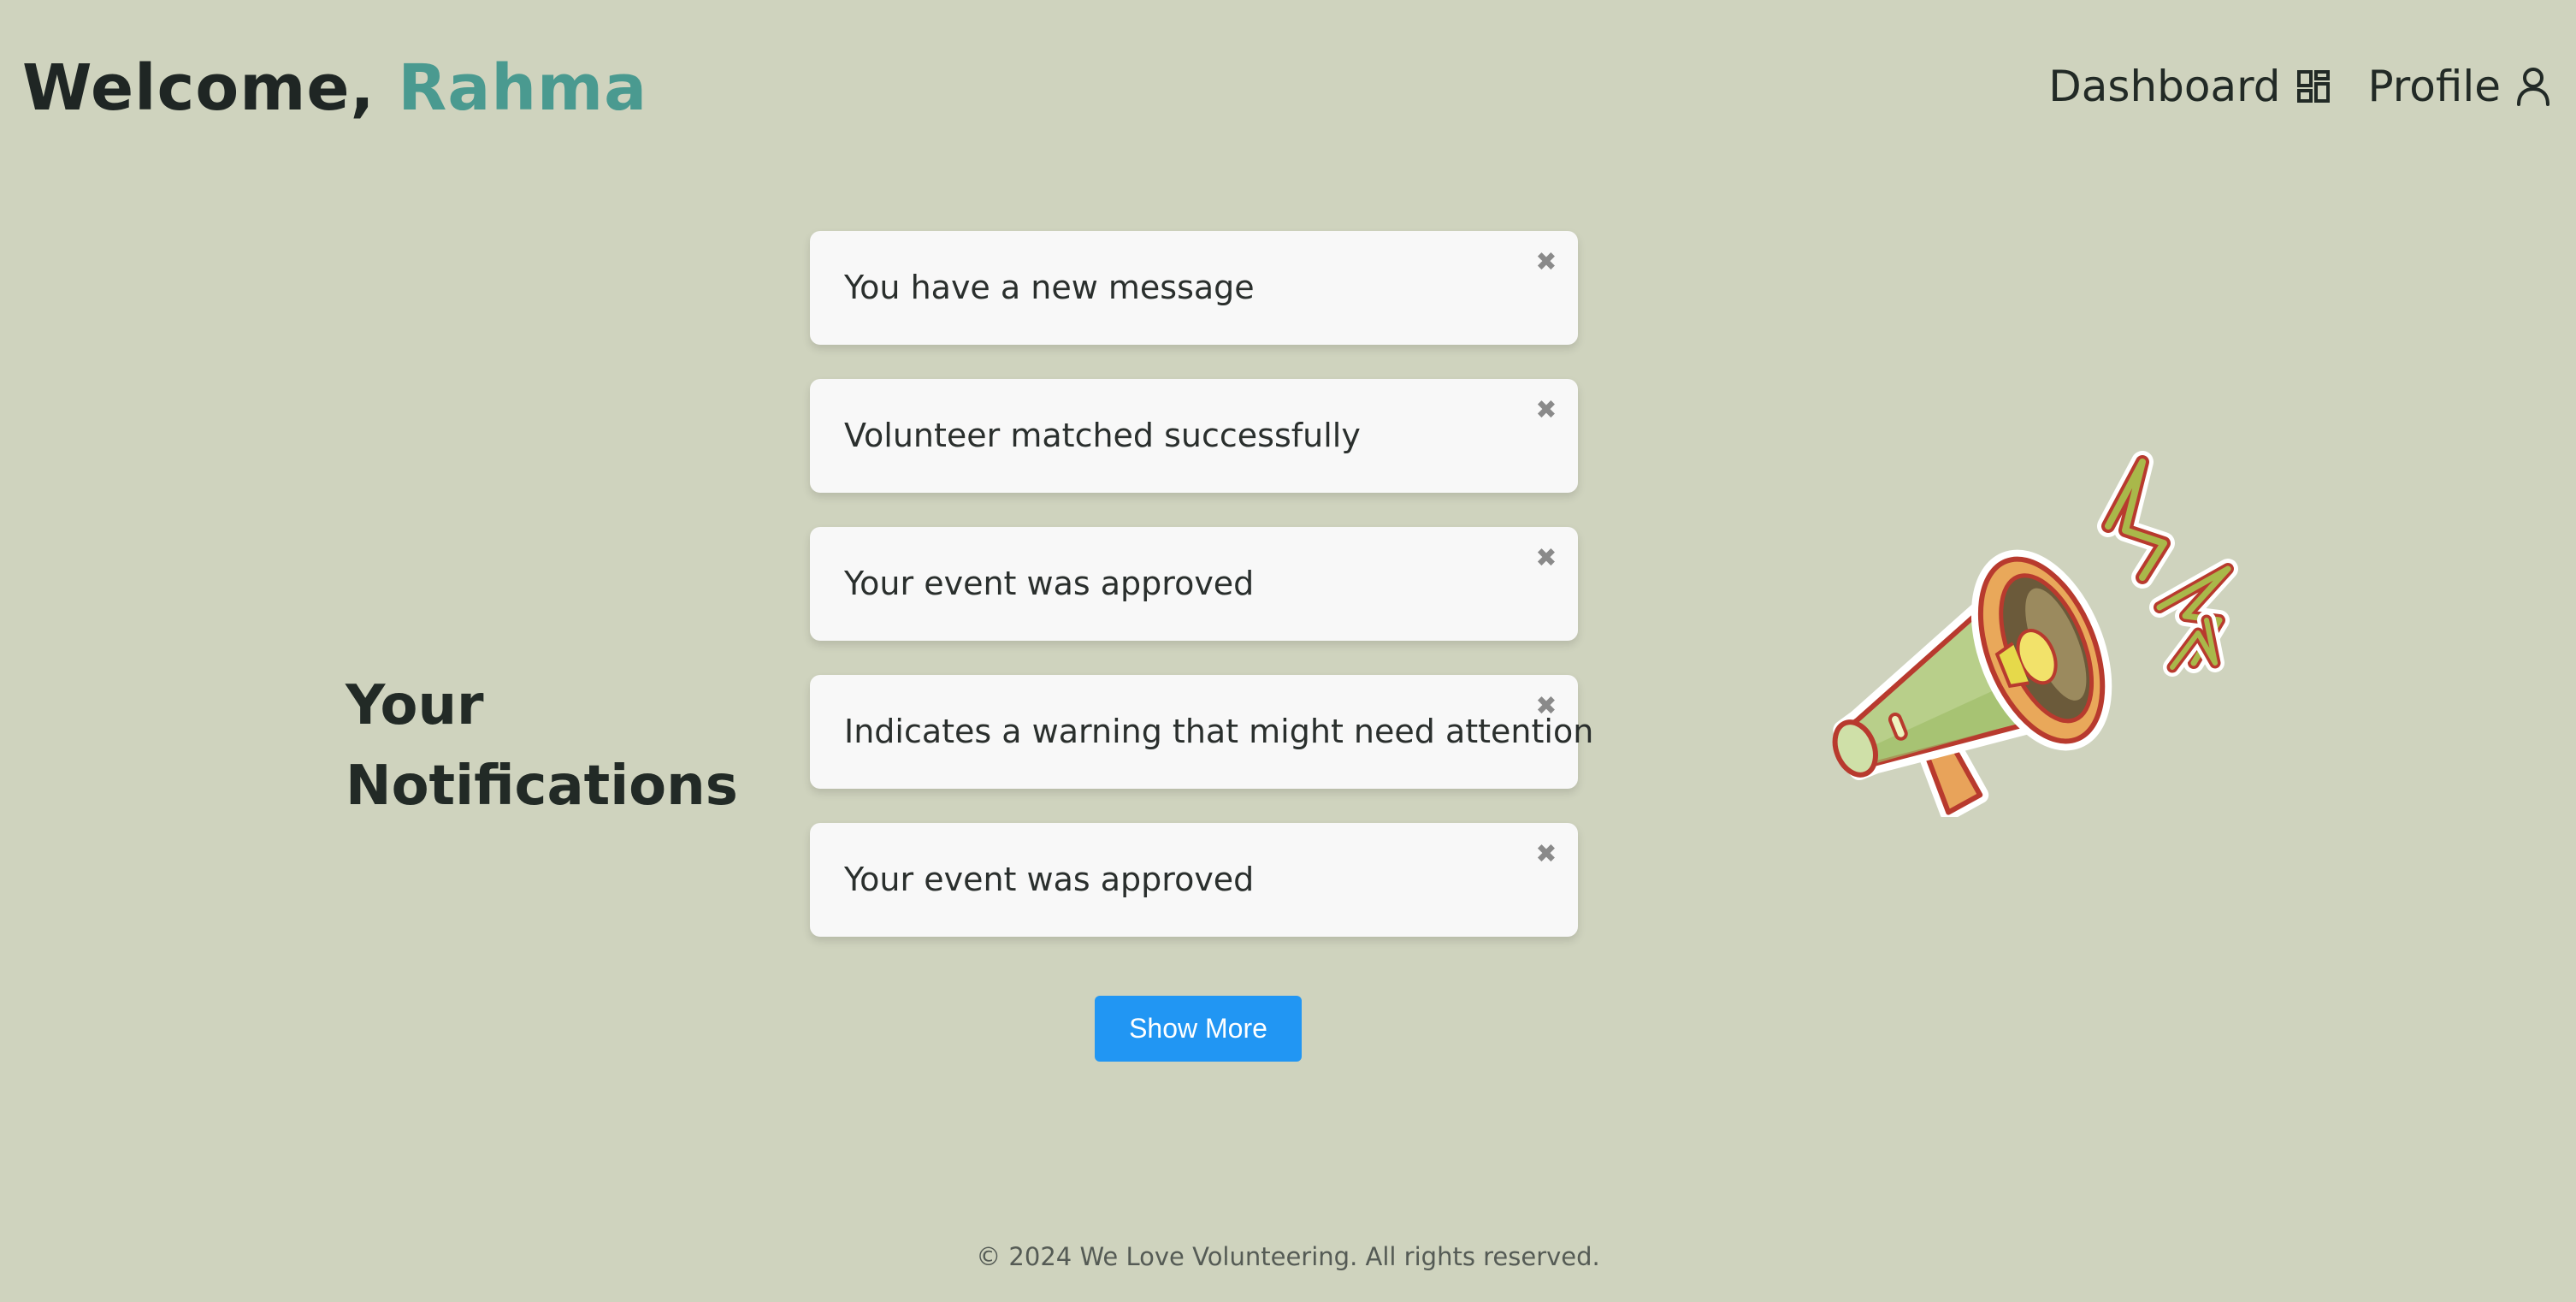 The width and height of the screenshot is (2576, 1302). What do you see at coordinates (1198, 1029) in the screenshot?
I see `show-more-button: Show More` at bounding box center [1198, 1029].